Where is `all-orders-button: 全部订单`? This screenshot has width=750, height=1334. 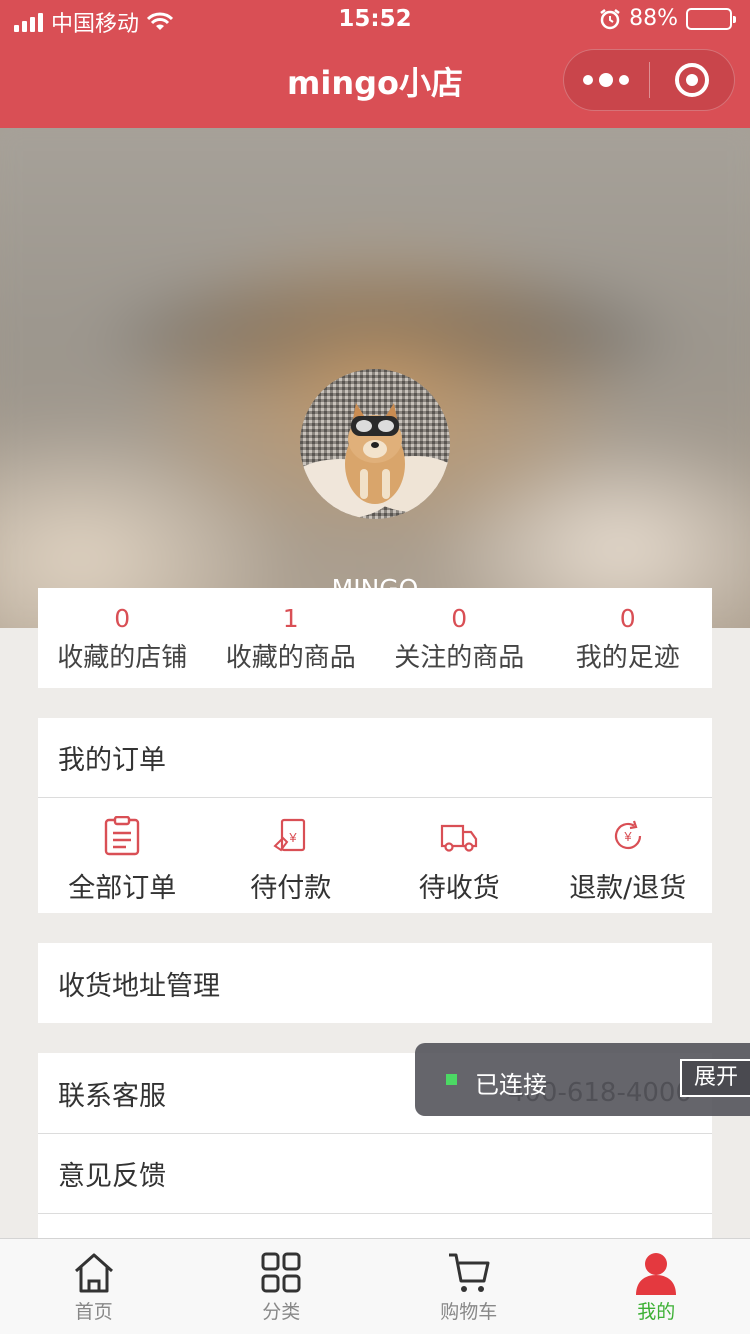
all-orders-button: 全部订单 is located at coordinates (122, 855).